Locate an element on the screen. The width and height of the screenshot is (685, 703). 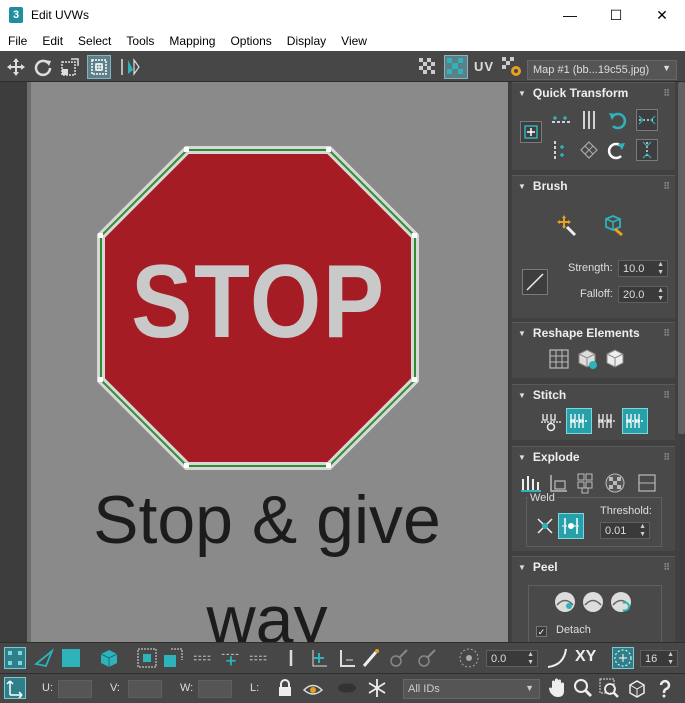
l-label: L: is located at coordinates (255, 688).